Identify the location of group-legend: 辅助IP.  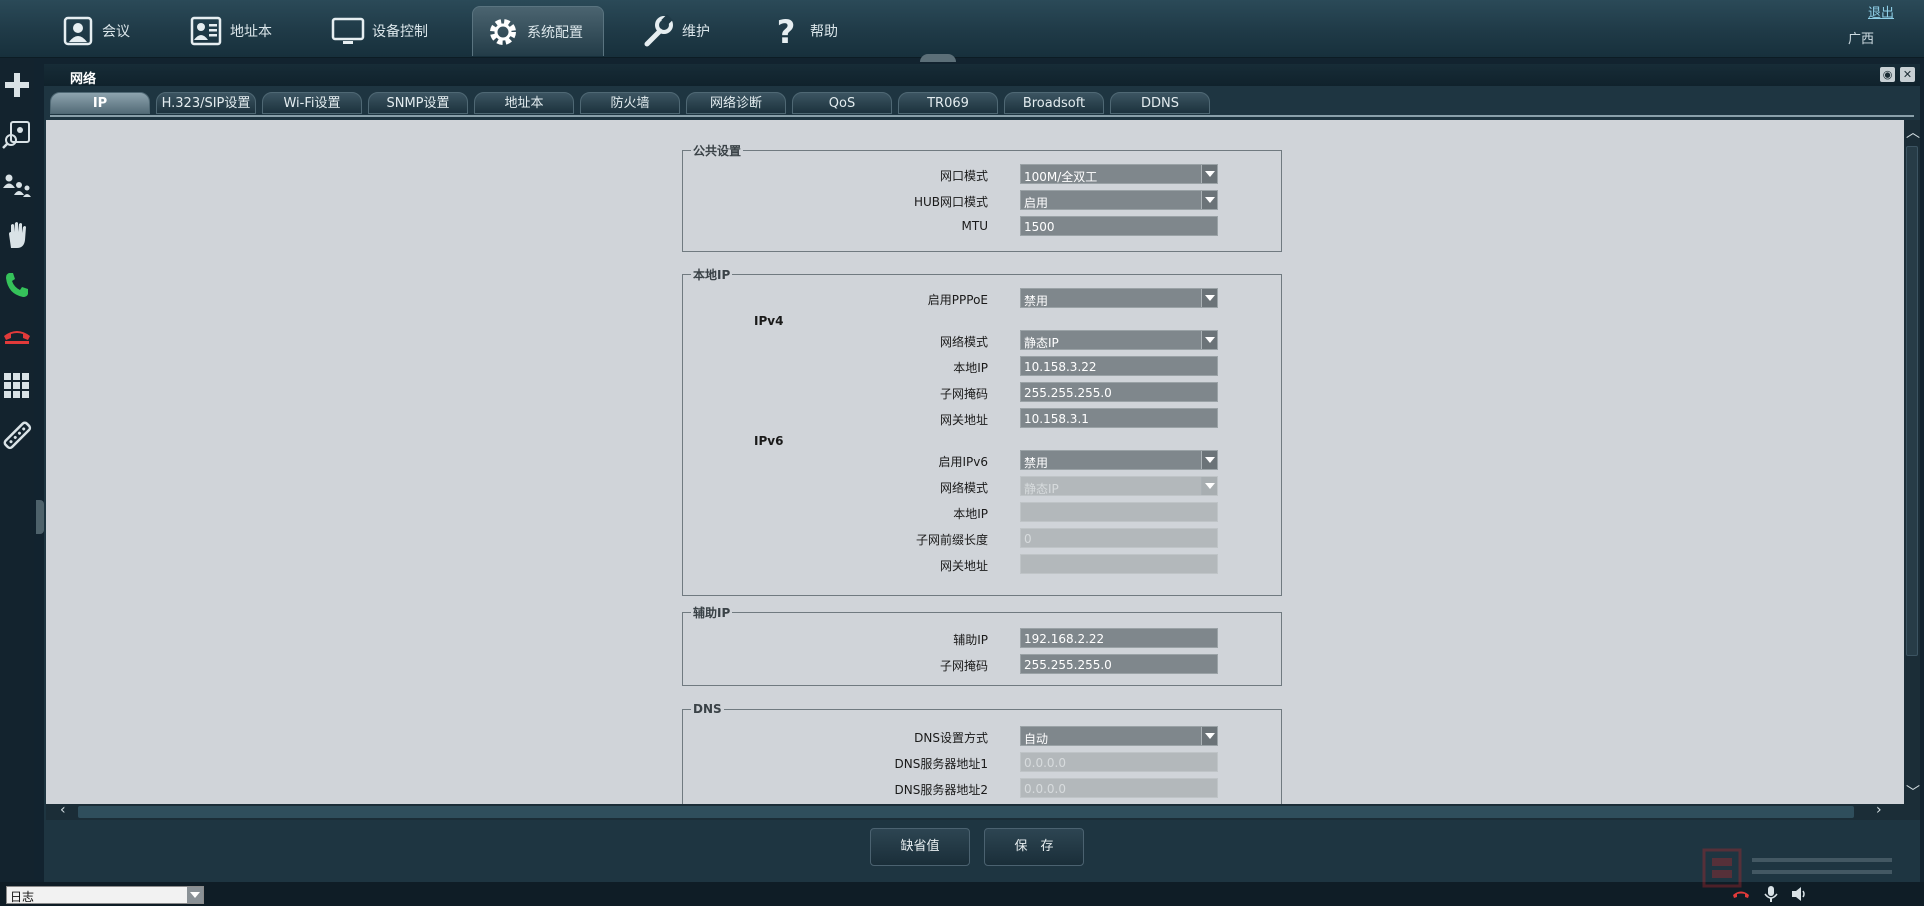
(712, 613).